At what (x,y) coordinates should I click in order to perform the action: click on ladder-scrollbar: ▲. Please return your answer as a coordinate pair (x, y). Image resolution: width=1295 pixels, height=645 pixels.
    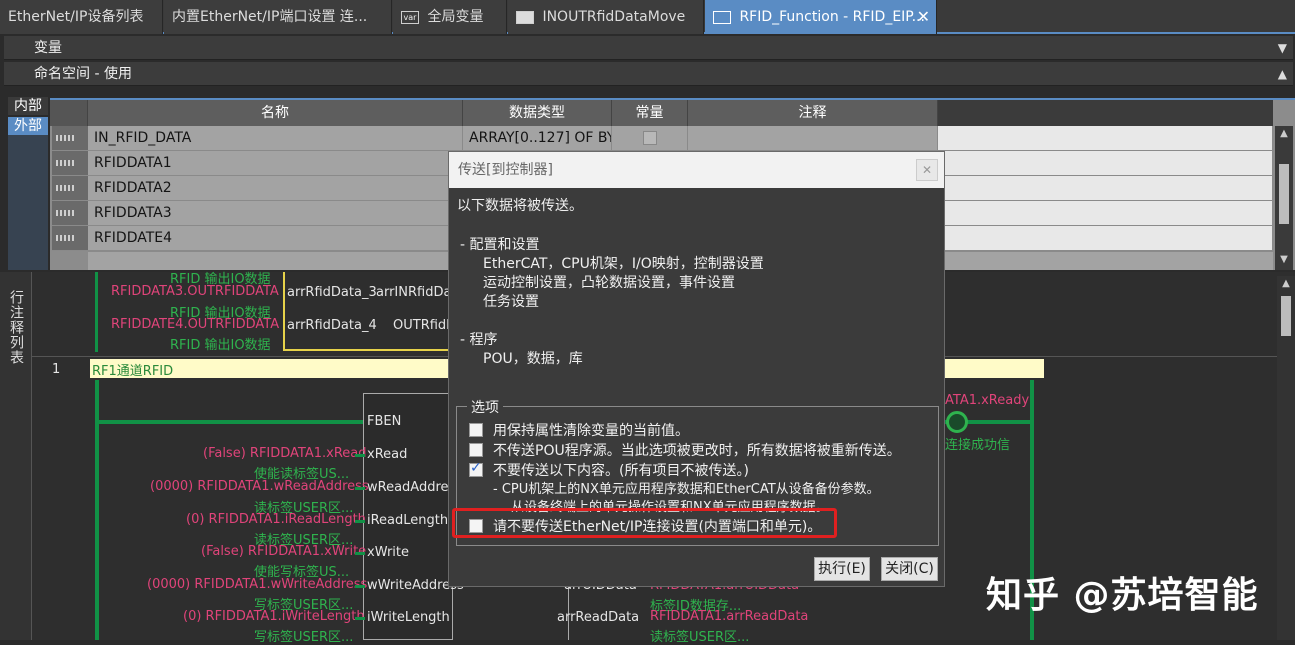
    Looking at the image, I should click on (1286, 458).